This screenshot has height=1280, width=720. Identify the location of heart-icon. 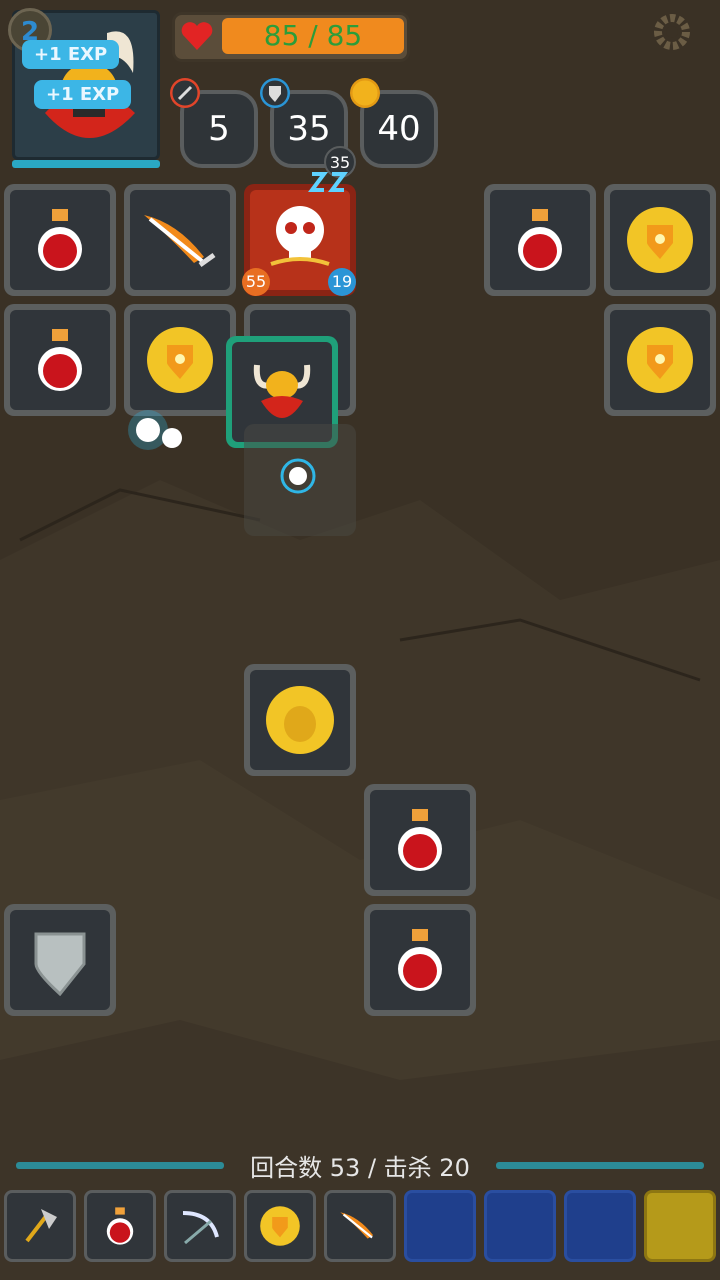
(197, 36).